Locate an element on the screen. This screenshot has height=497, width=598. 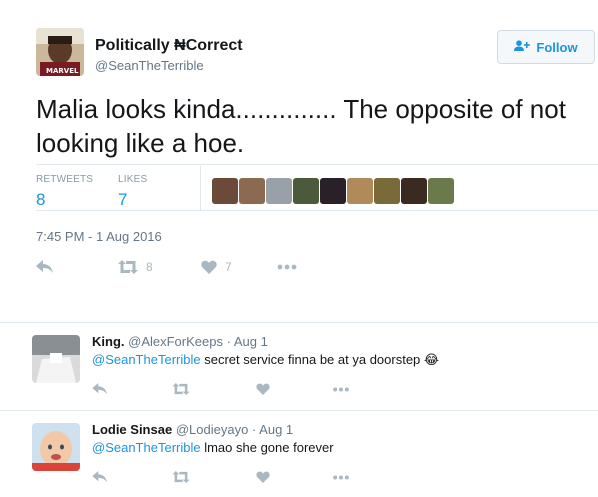
reply-display-name: Lodie Sinsae is located at coordinates (132, 429).